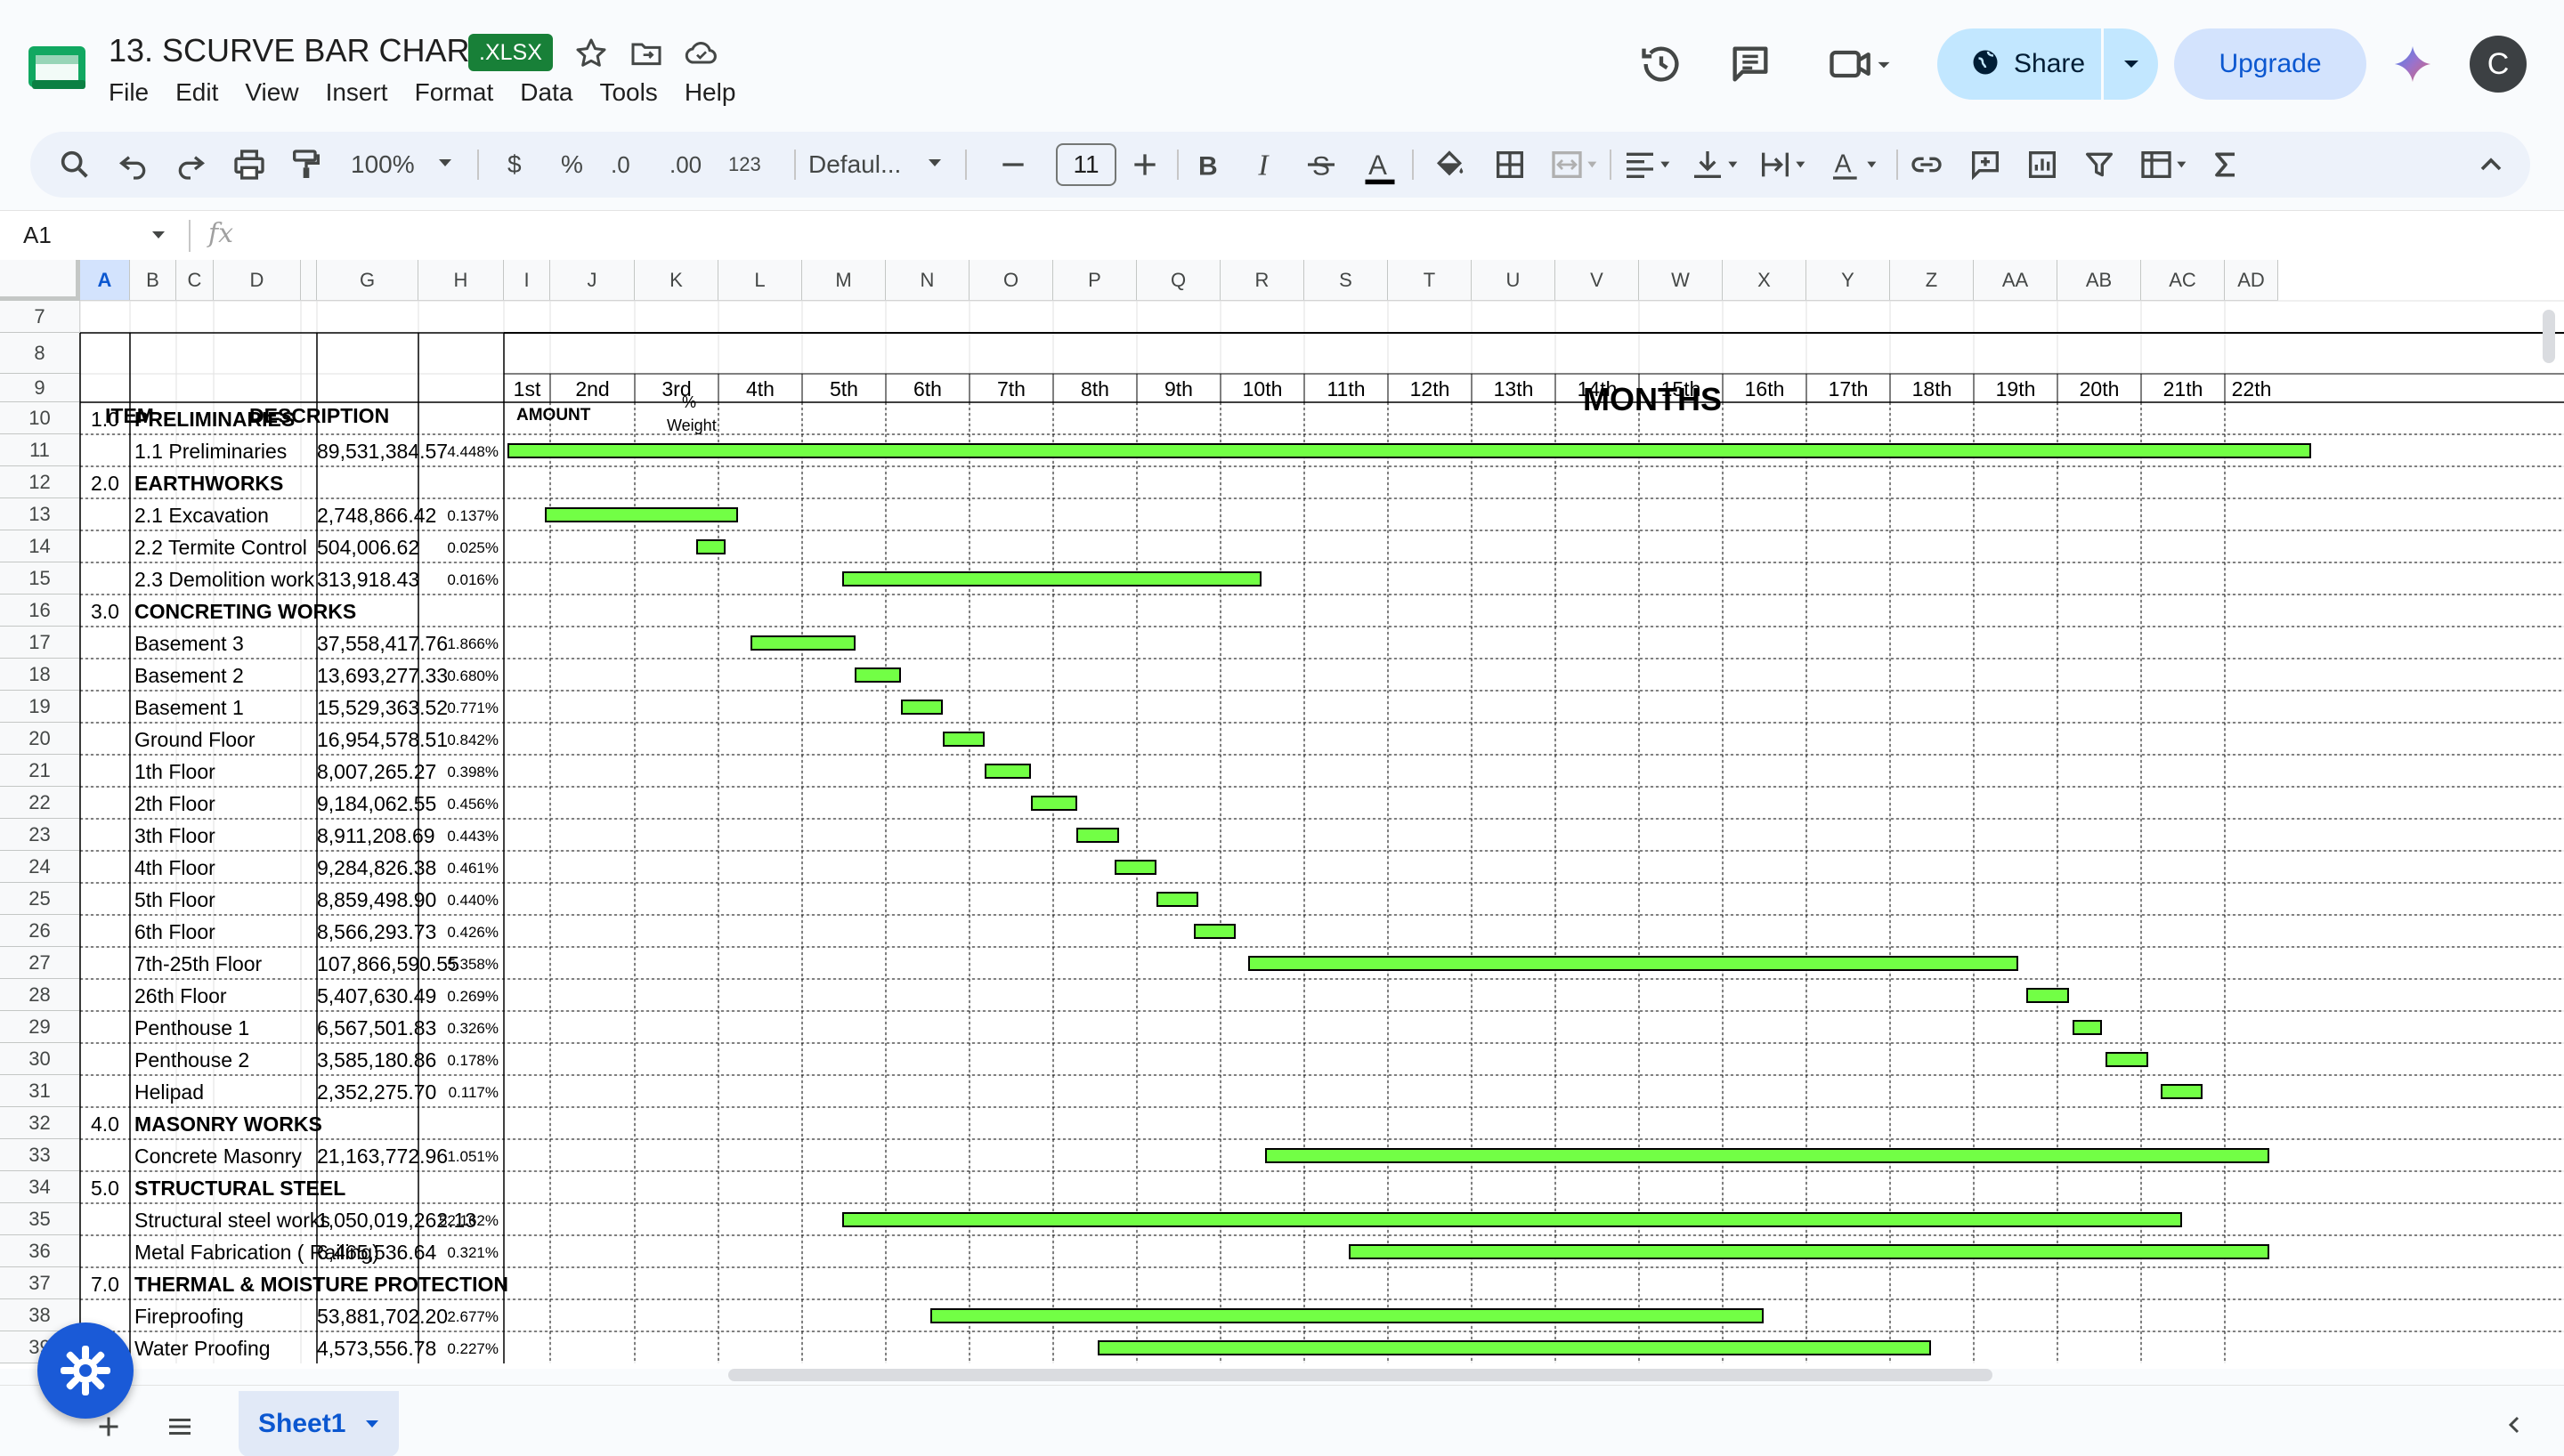  What do you see at coordinates (676, 389) in the screenshot?
I see `month-header: 3rd` at bounding box center [676, 389].